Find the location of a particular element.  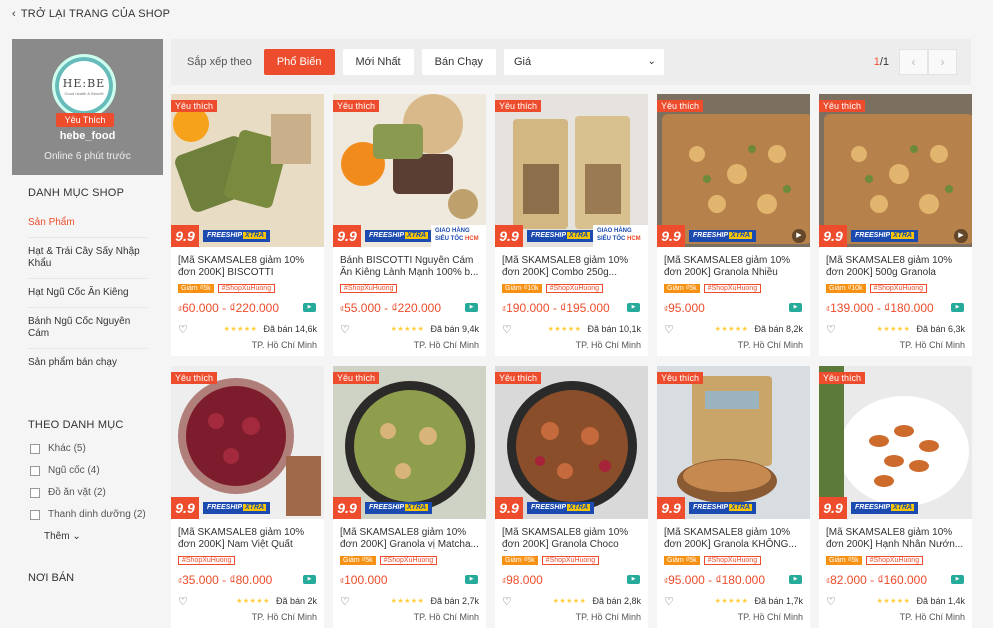

sold-count: Đã bán 1,4k is located at coordinates (940, 601).